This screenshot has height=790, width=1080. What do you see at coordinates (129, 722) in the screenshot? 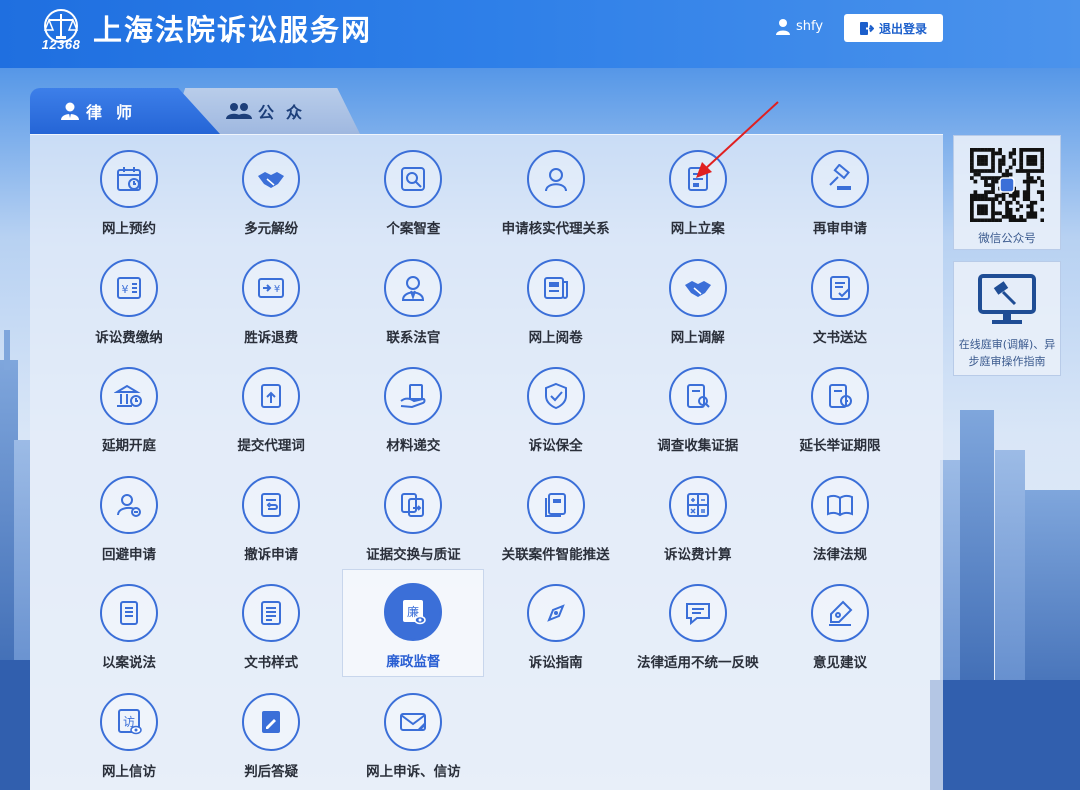
I see `service-icon-circle: 访` at bounding box center [129, 722].